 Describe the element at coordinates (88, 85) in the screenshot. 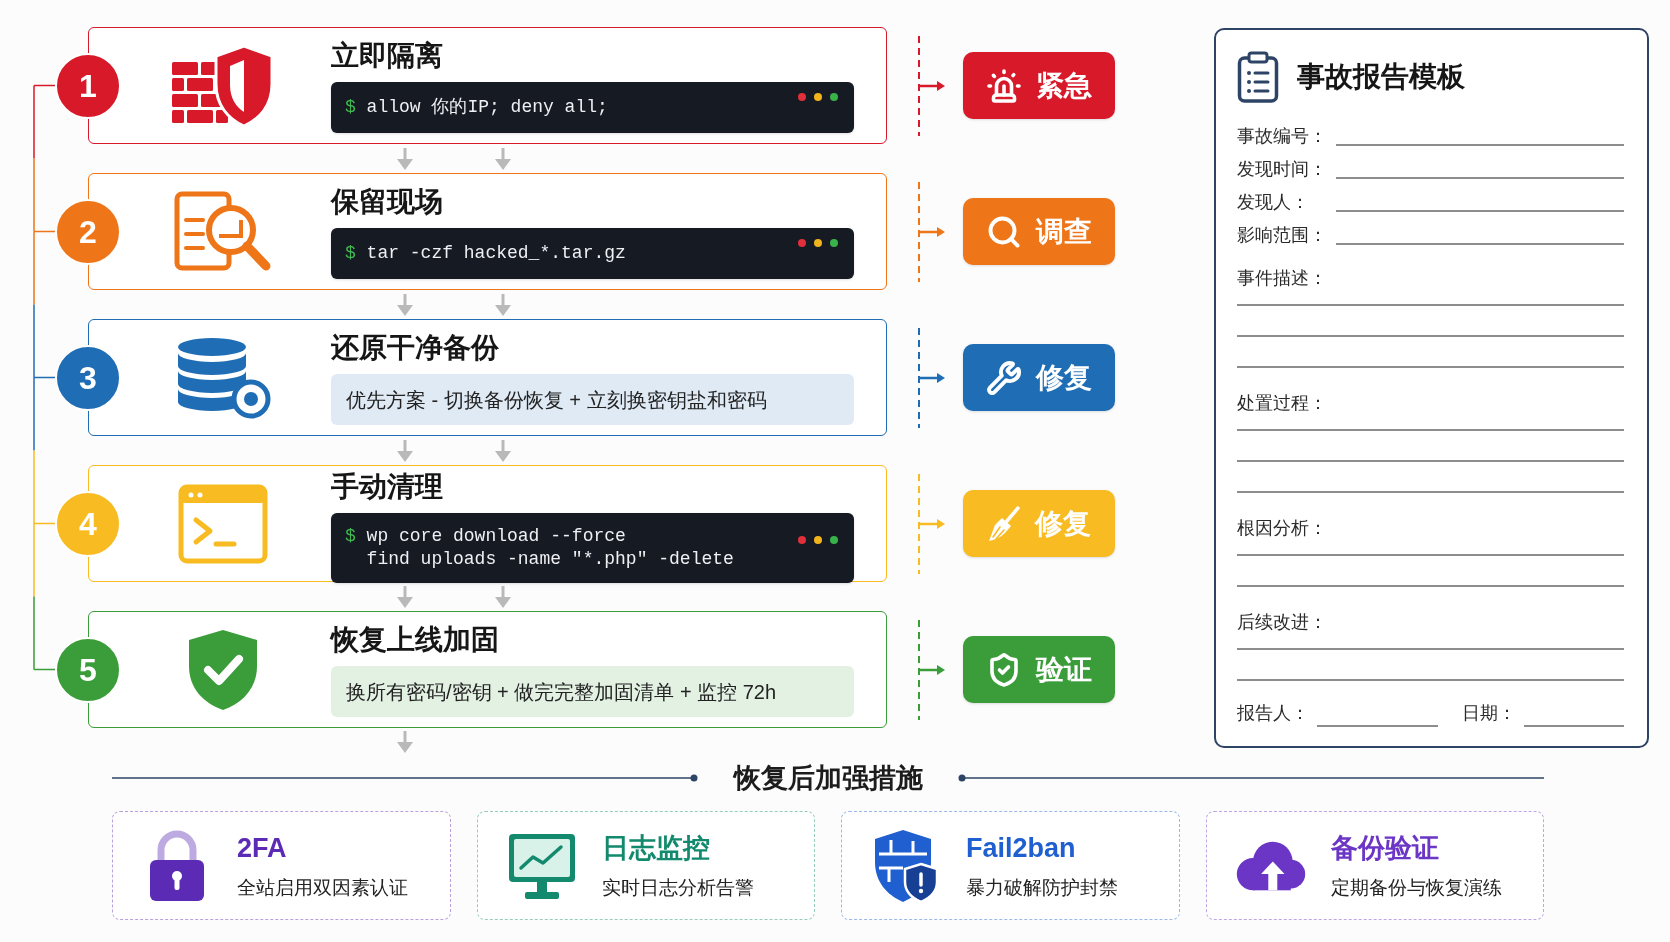

I see `step-number: 1` at that location.